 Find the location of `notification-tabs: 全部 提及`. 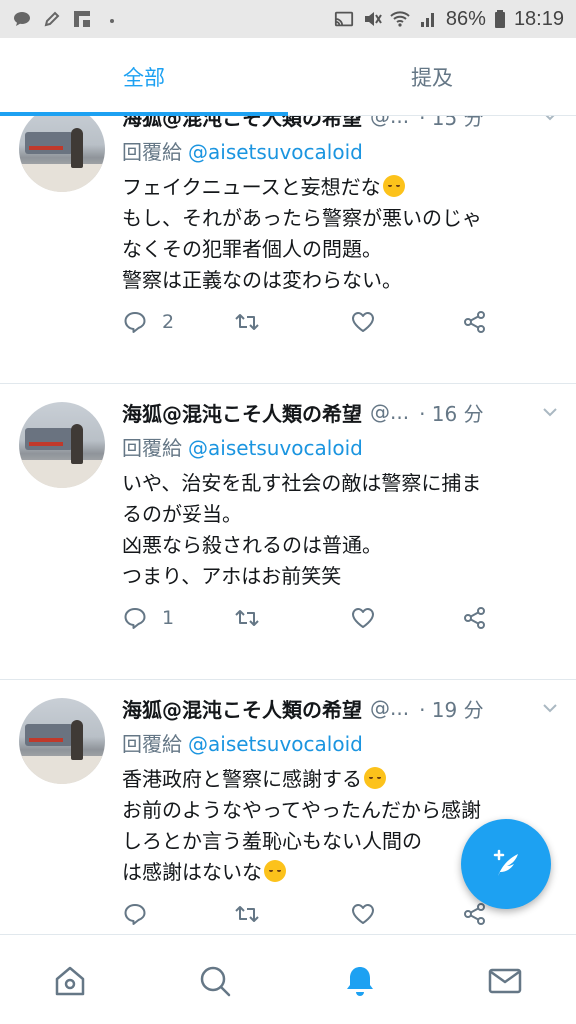

notification-tabs: 全部 提及 is located at coordinates (288, 77).